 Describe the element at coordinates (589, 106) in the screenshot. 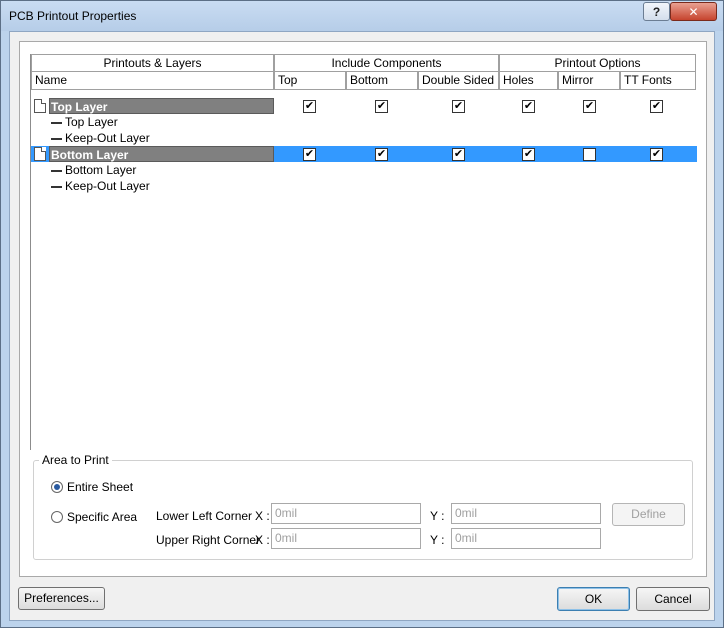

I see `checkbox-mirror: ✔` at that location.